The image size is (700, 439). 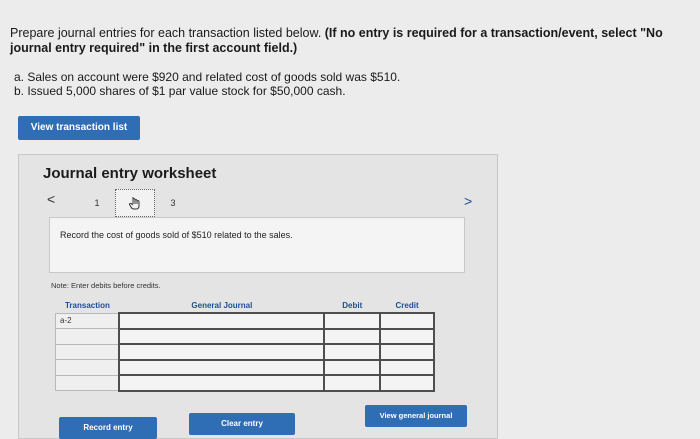 I want to click on next-arrow-icon: >, so click(x=468, y=201).